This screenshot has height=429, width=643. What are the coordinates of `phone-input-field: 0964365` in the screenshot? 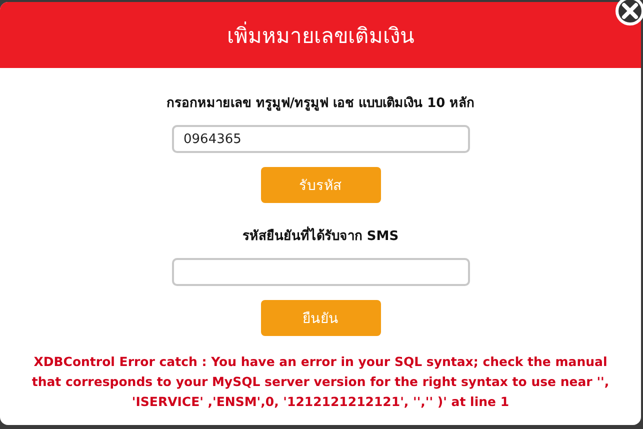 It's located at (321, 139).